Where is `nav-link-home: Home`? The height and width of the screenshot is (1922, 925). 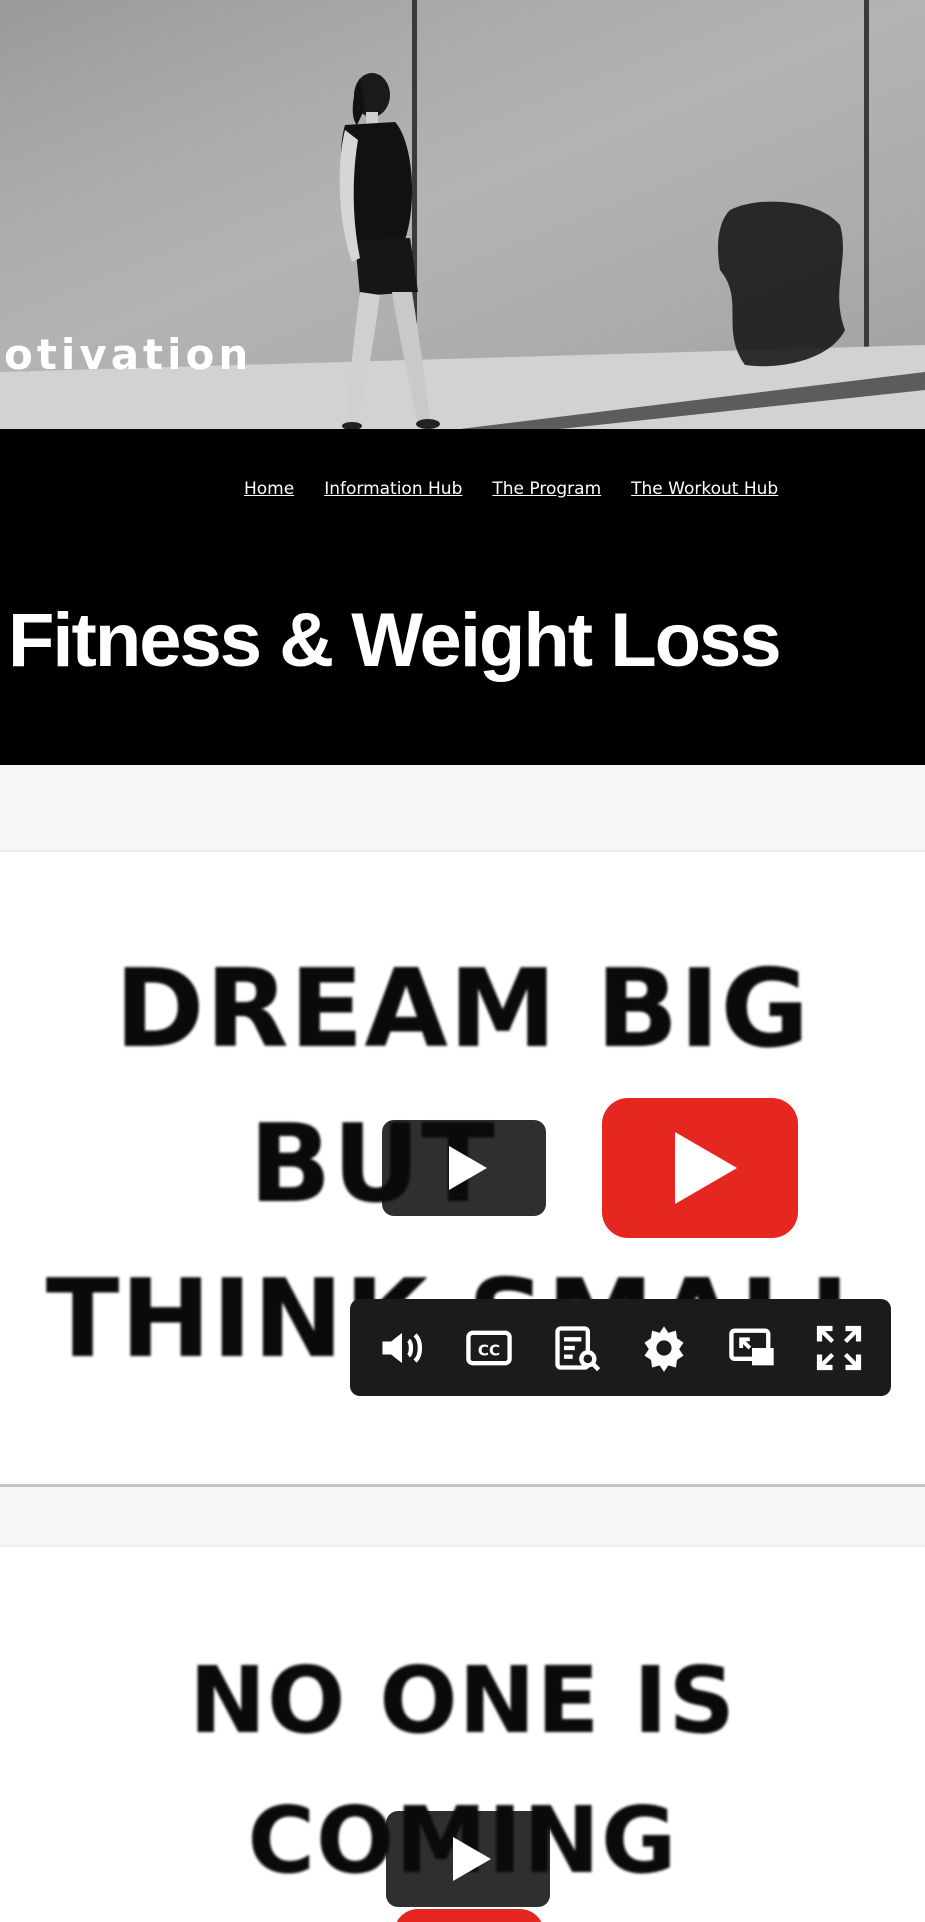
nav-link-home: Home is located at coordinates (269, 489).